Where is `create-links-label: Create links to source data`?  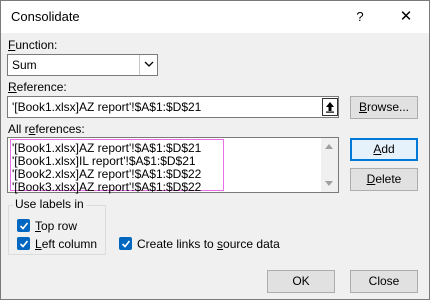
create-links-label: Create links to source data is located at coordinates (208, 244).